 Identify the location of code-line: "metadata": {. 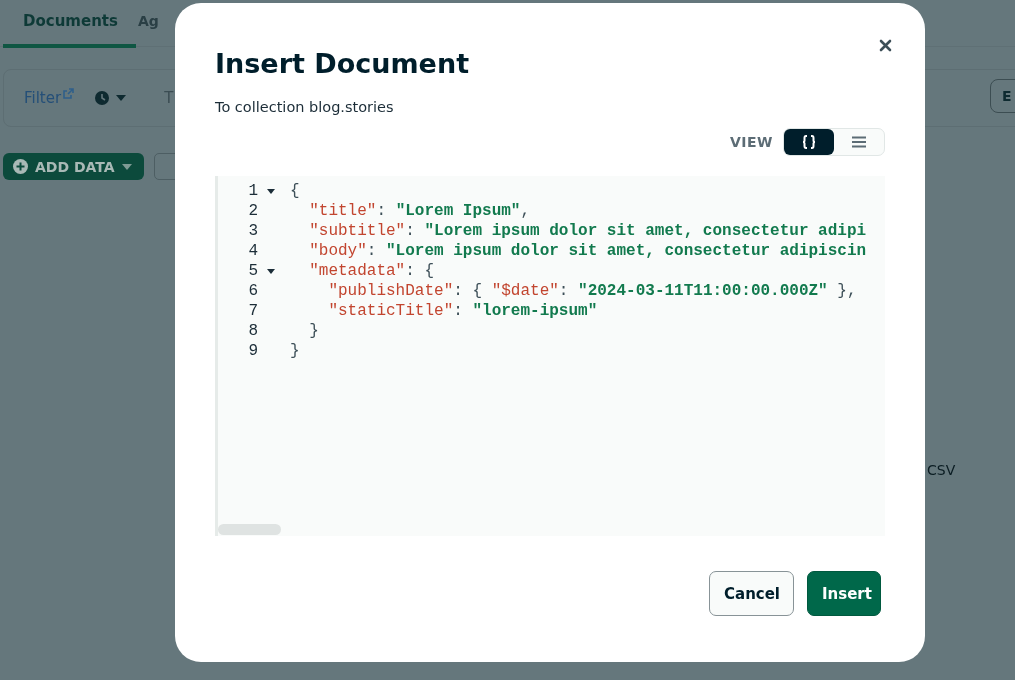
(371, 271).